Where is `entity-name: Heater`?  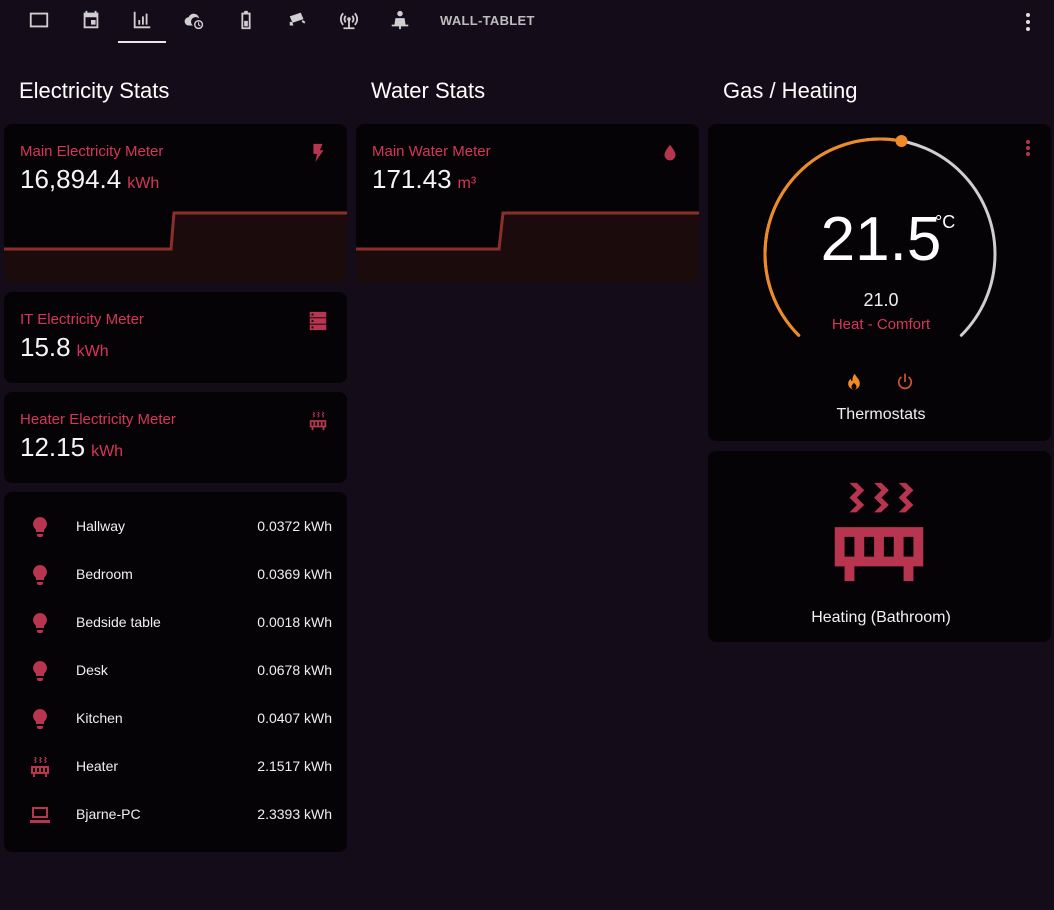
entity-name: Heater is located at coordinates (97, 766).